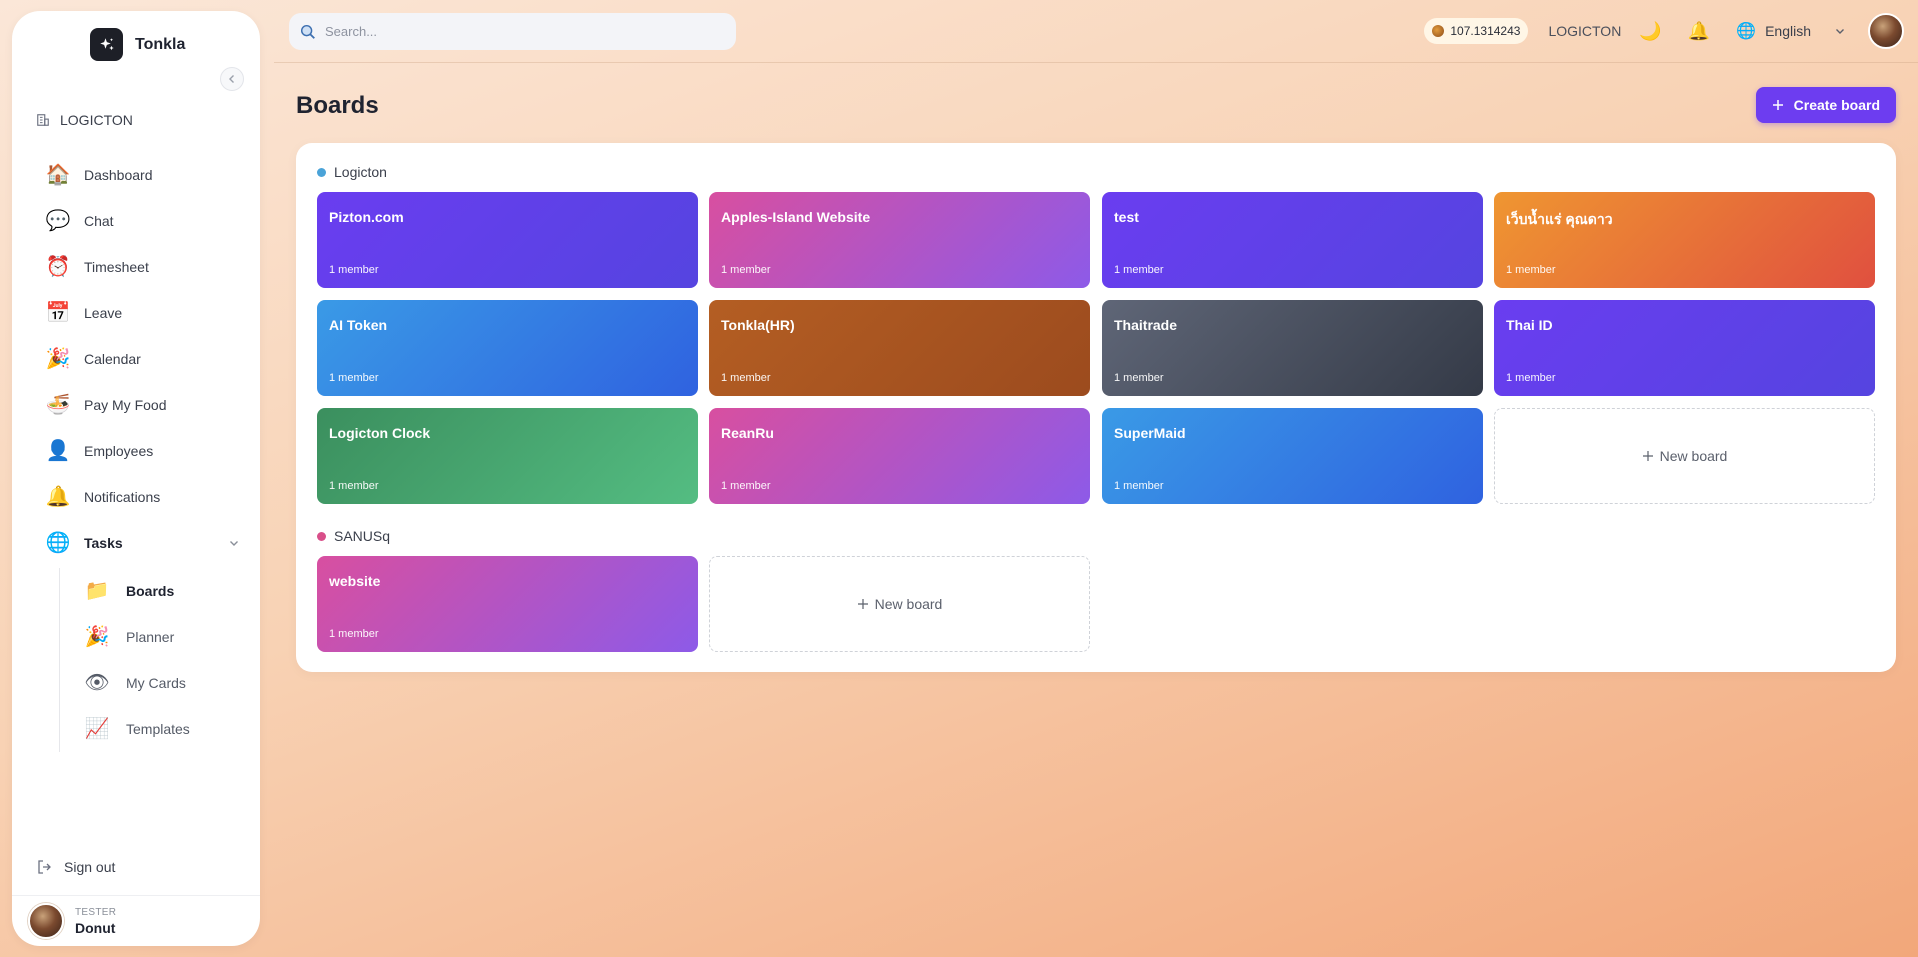 The height and width of the screenshot is (957, 1918). What do you see at coordinates (1485, 31) in the screenshot?
I see `token-balance: 107.1314243` at bounding box center [1485, 31].